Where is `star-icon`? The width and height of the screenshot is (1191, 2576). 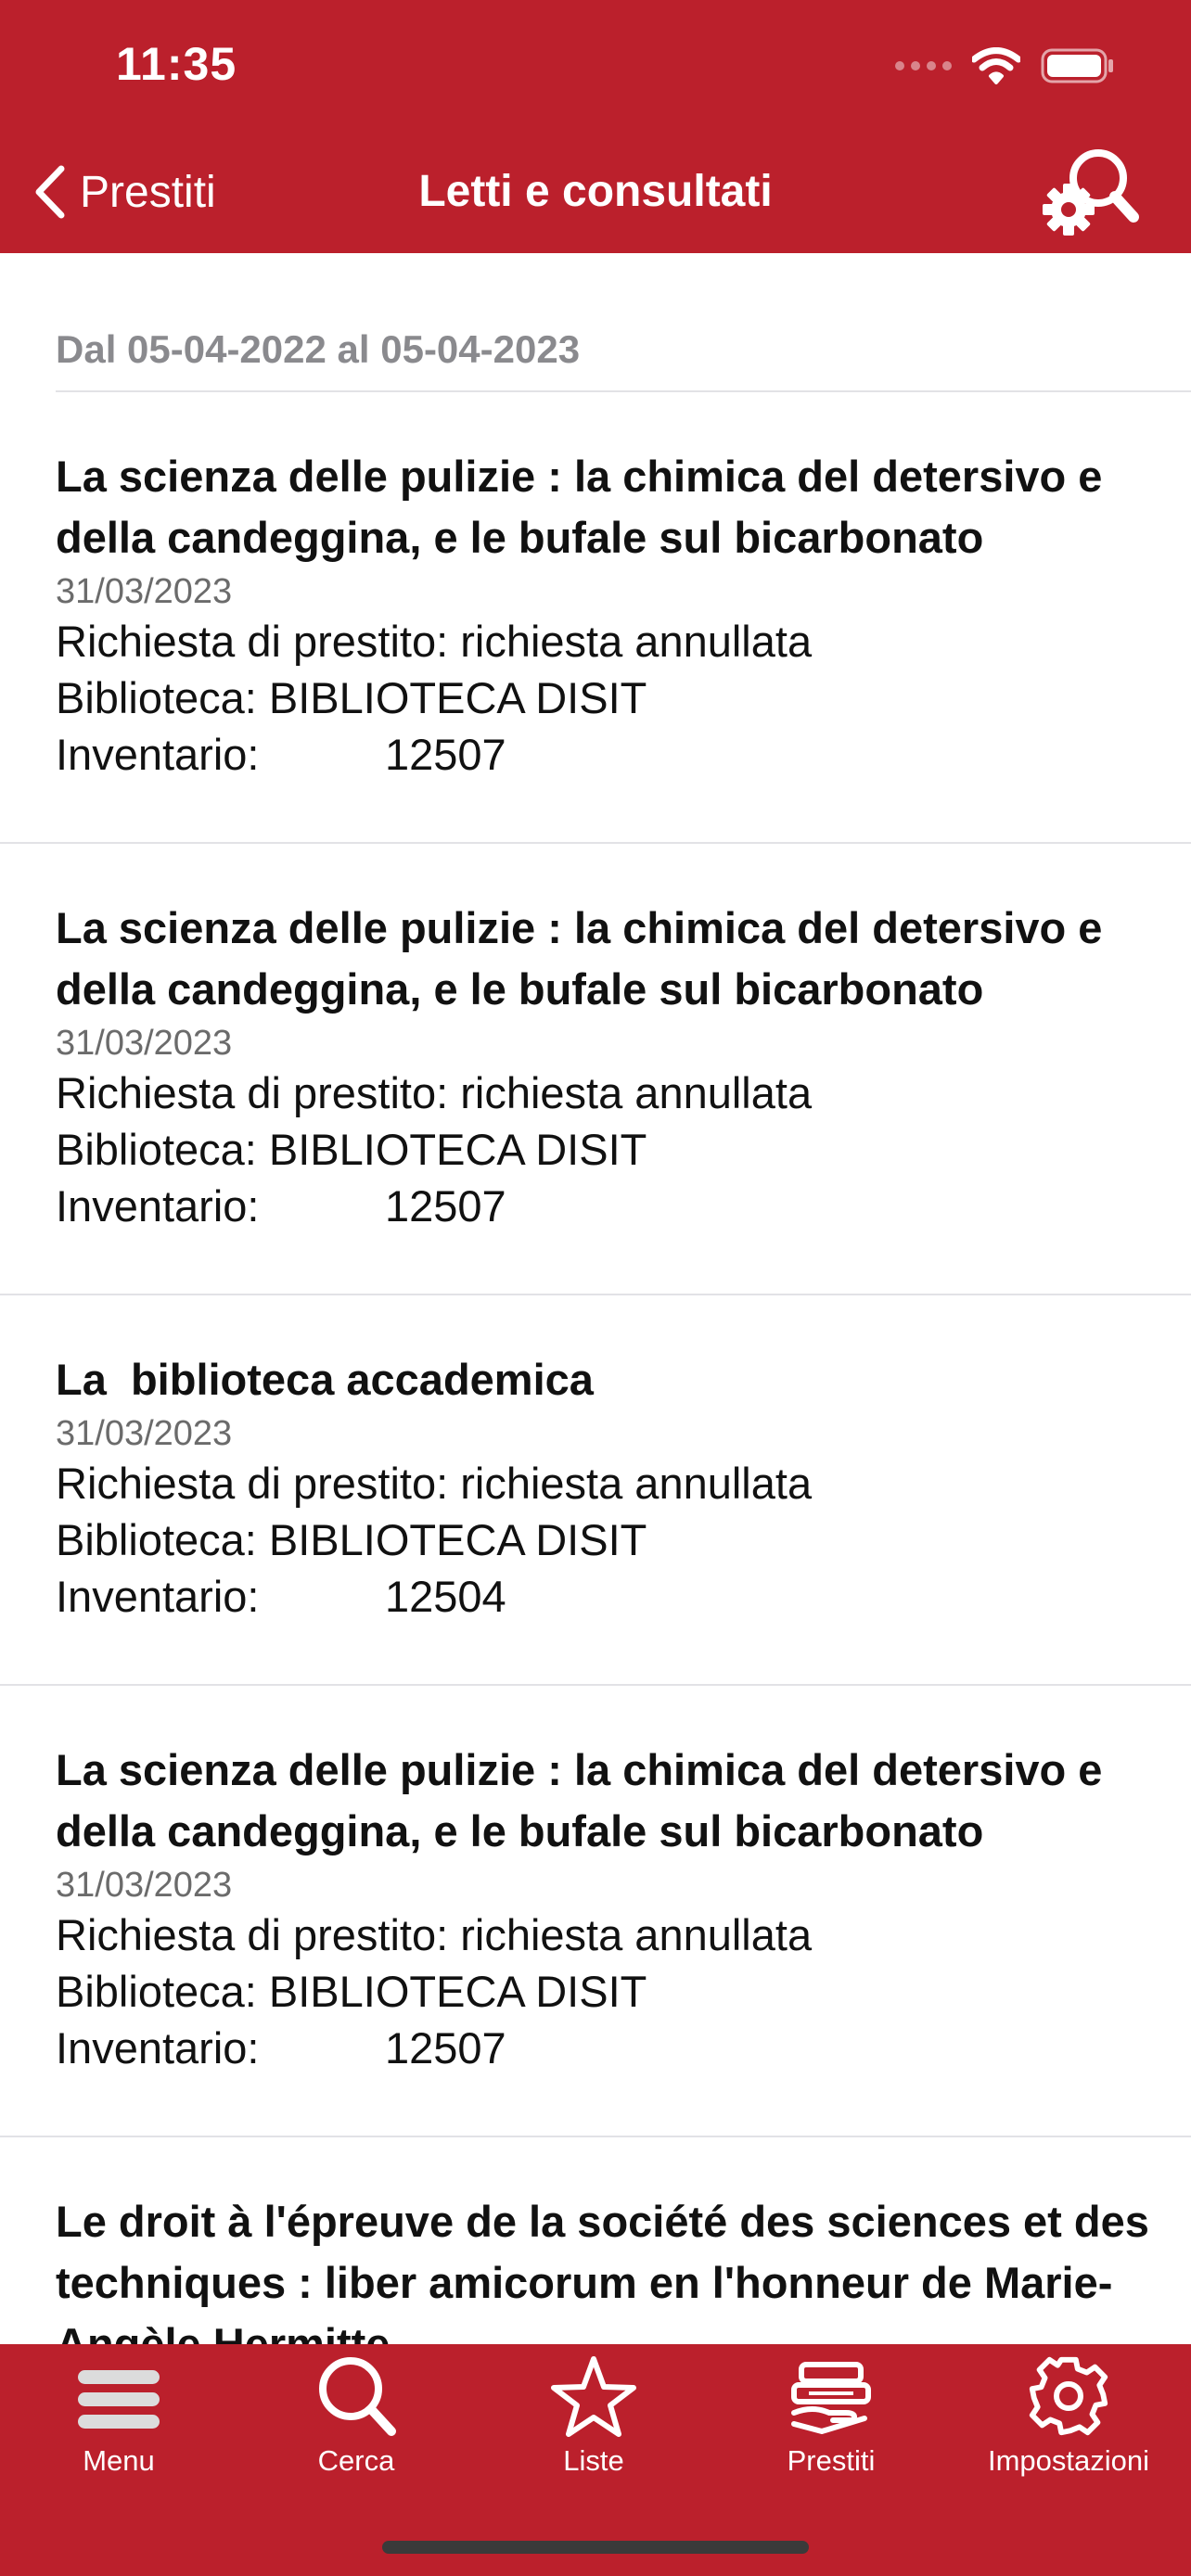
star-icon is located at coordinates (593, 2396).